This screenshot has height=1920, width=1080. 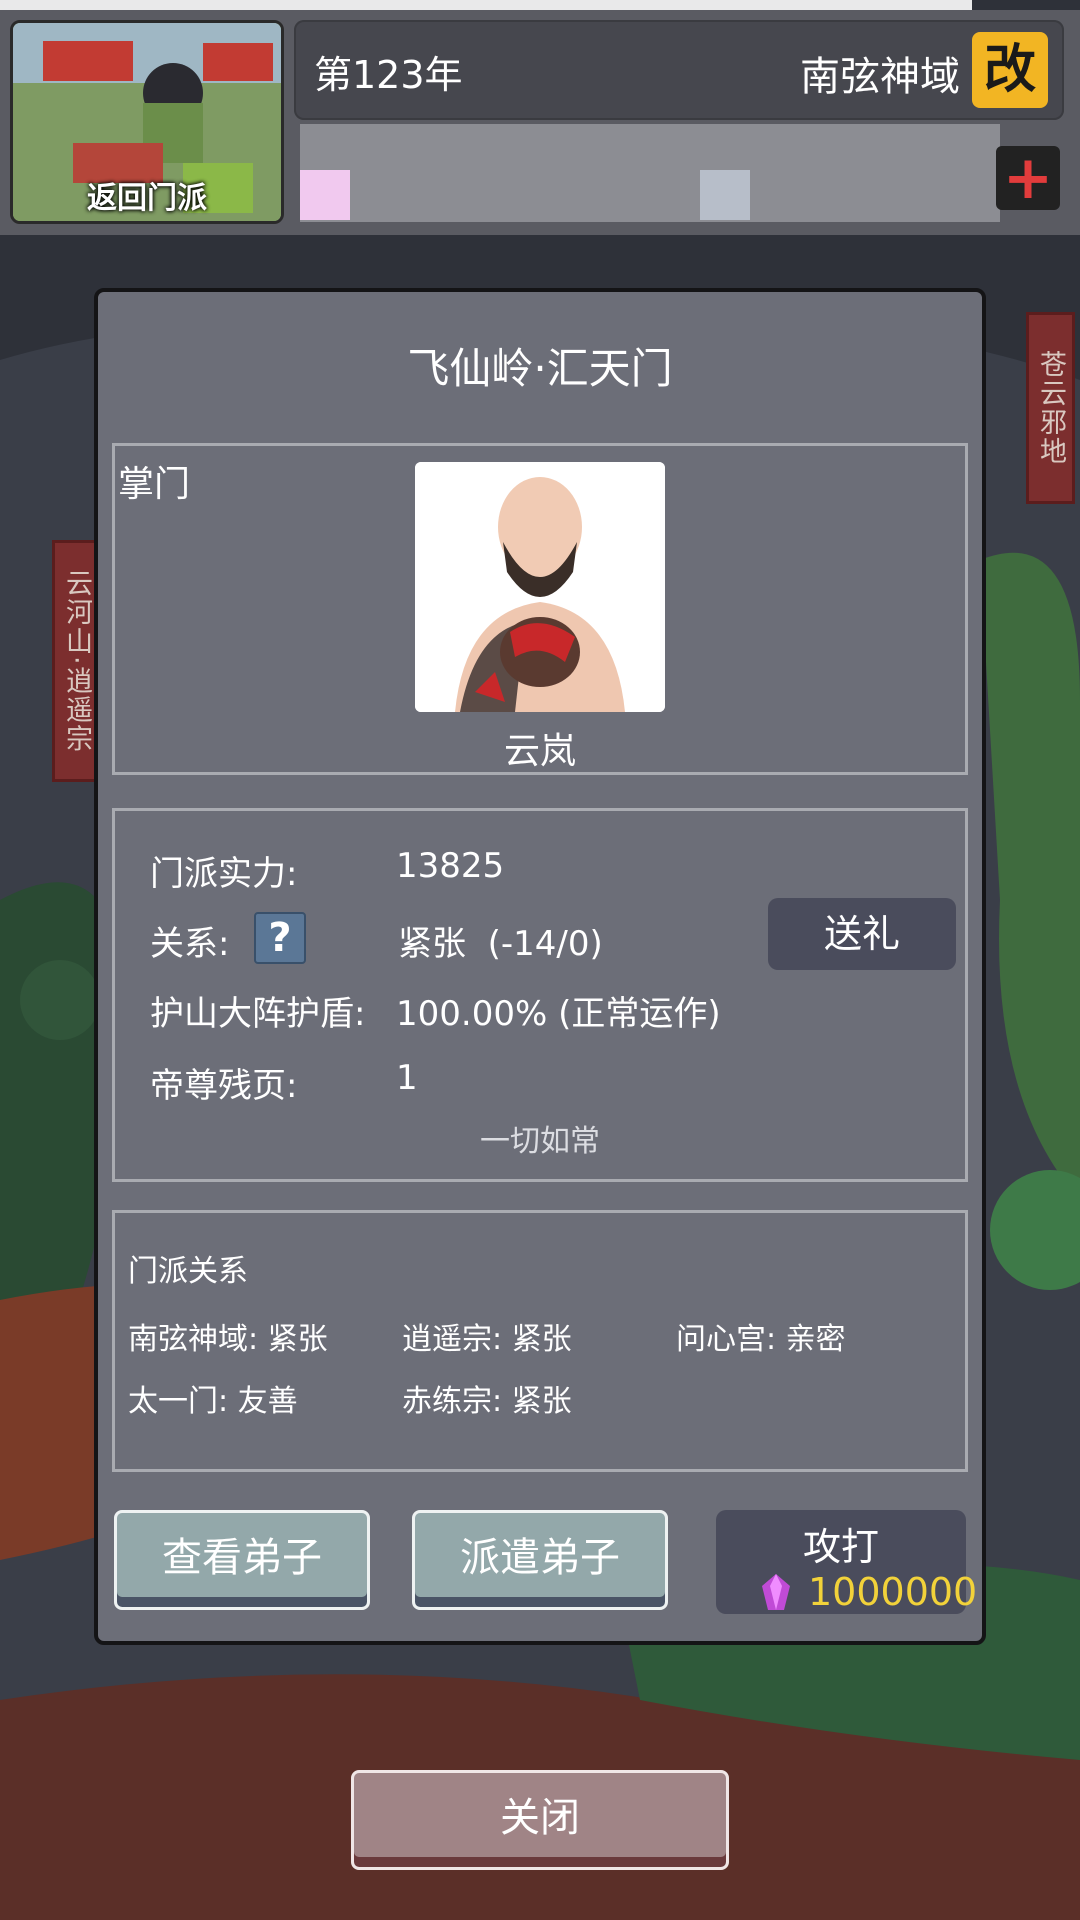 What do you see at coordinates (540, 368) in the screenshot?
I see `dialog-title: 飞仙岭·汇天门` at bounding box center [540, 368].